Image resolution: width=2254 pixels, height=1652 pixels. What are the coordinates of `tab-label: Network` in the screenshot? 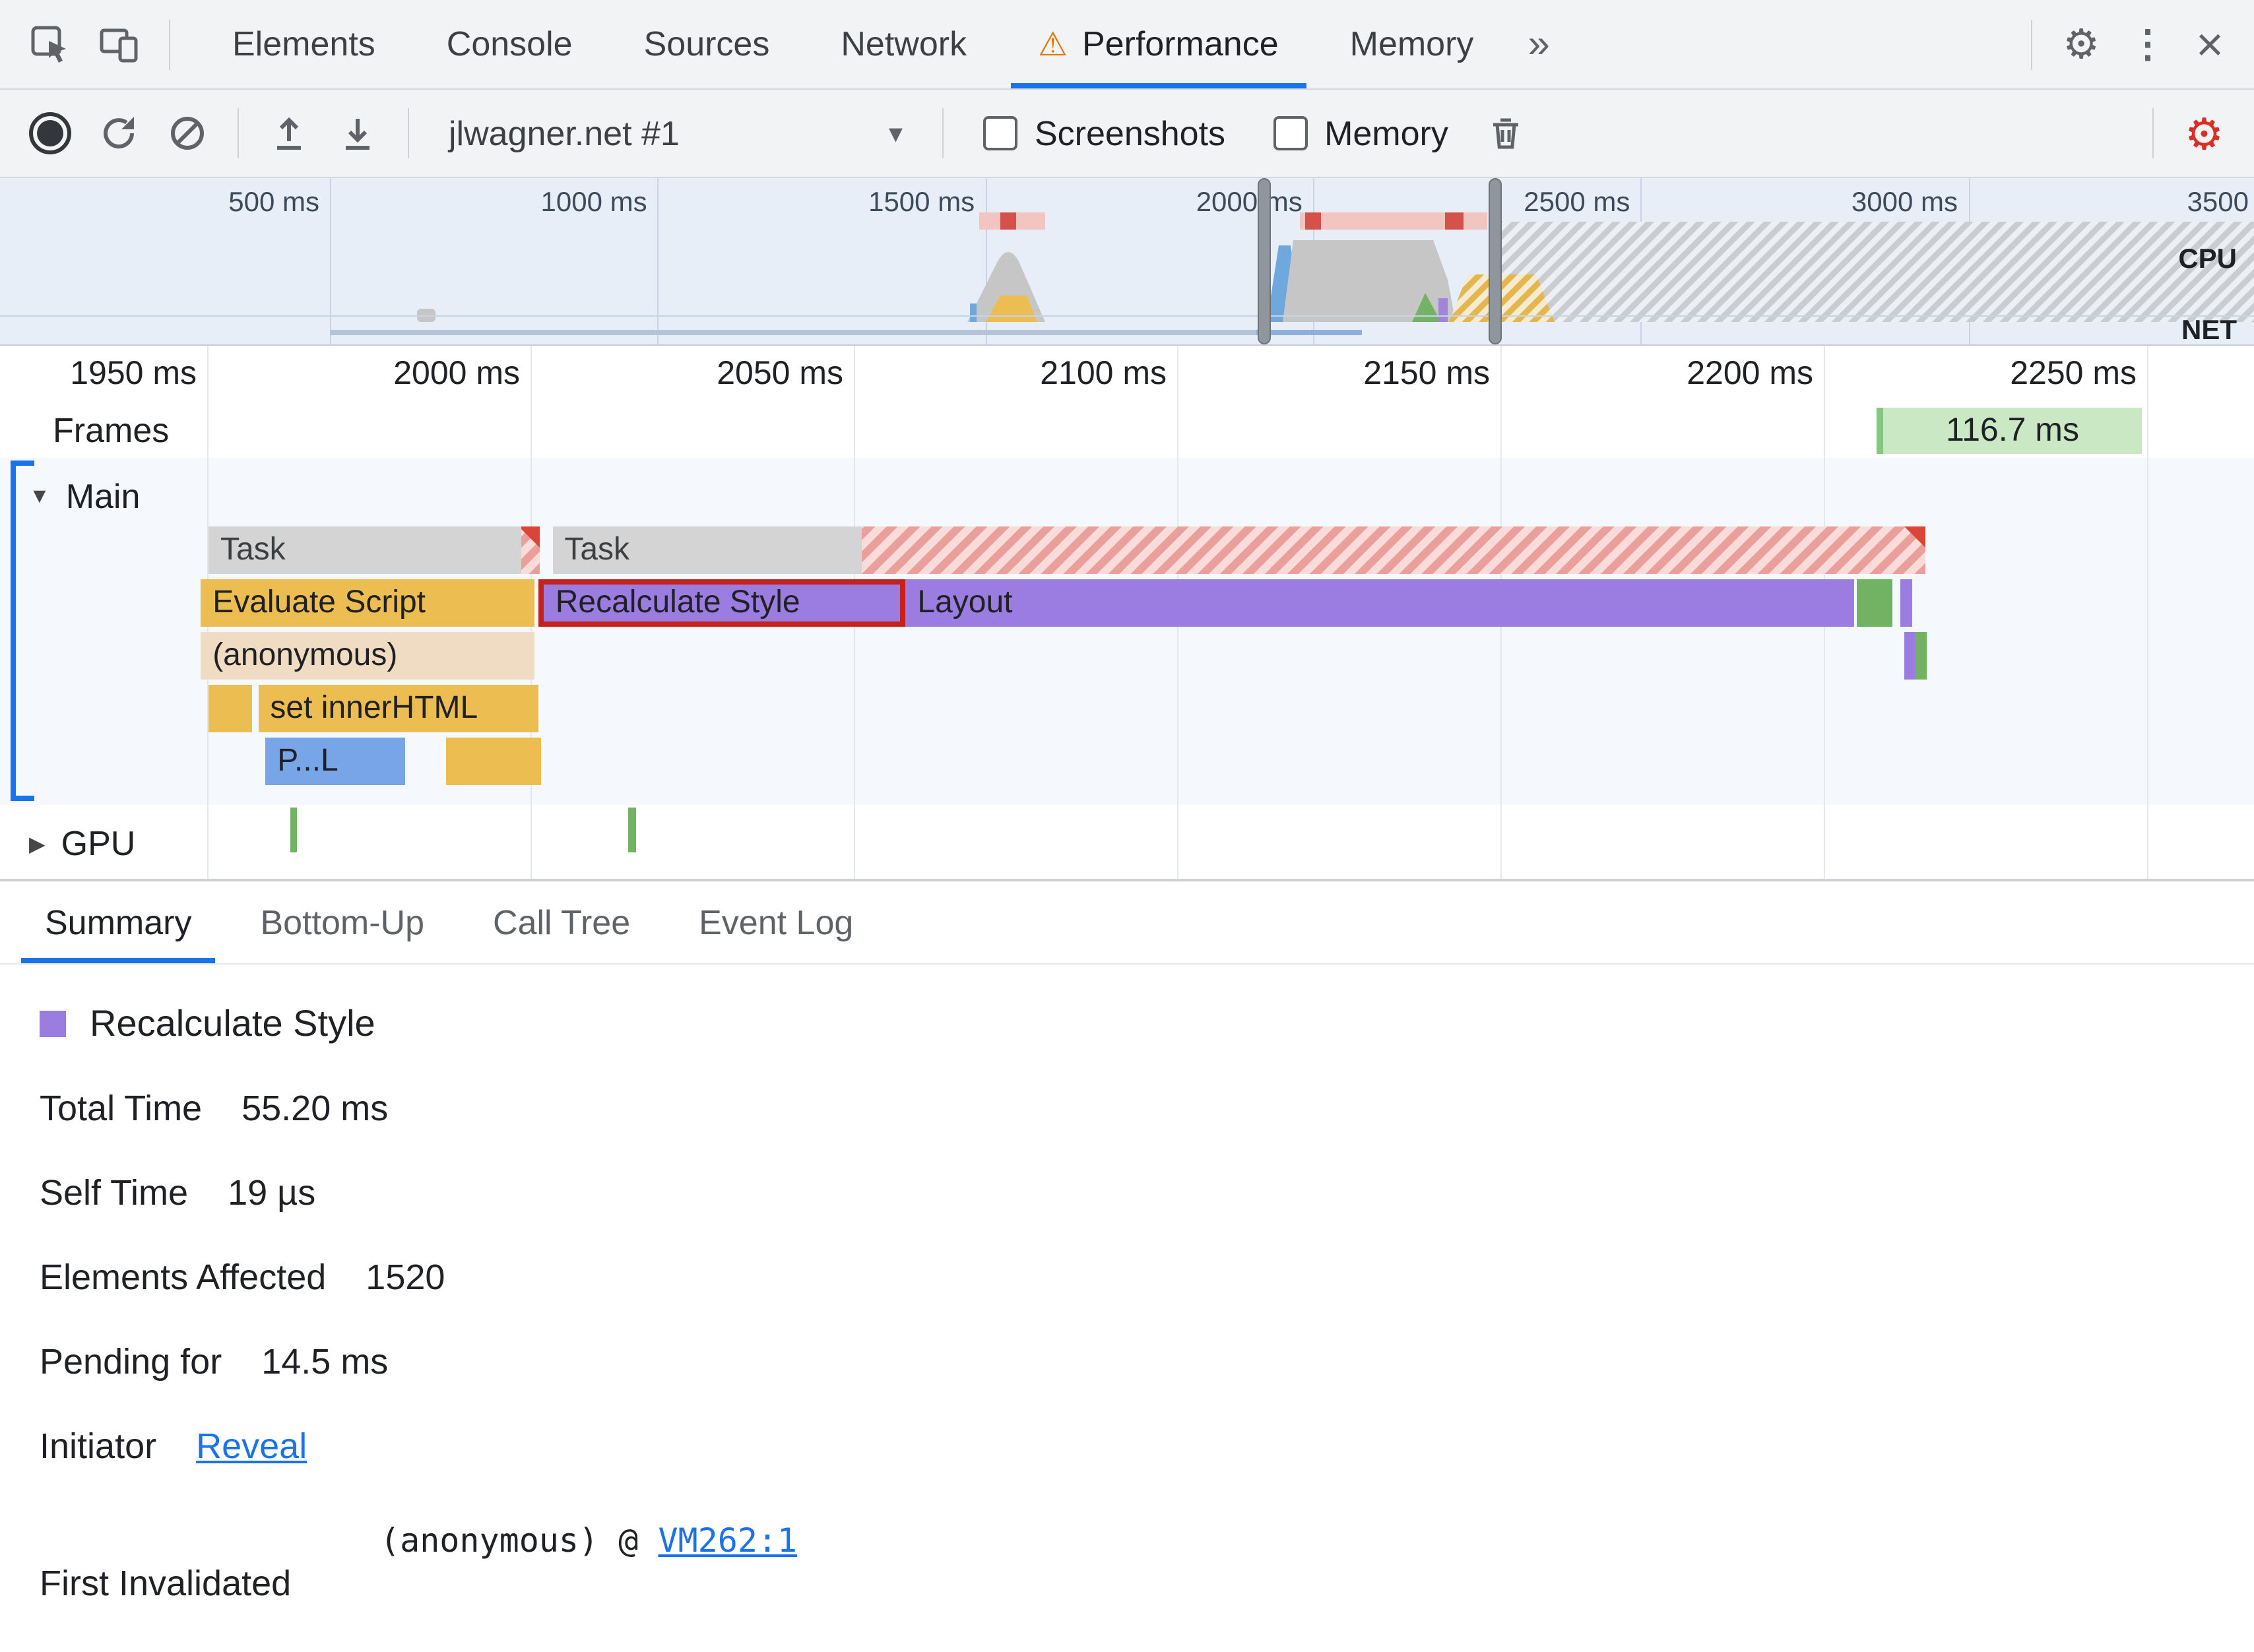 It's located at (904, 43).